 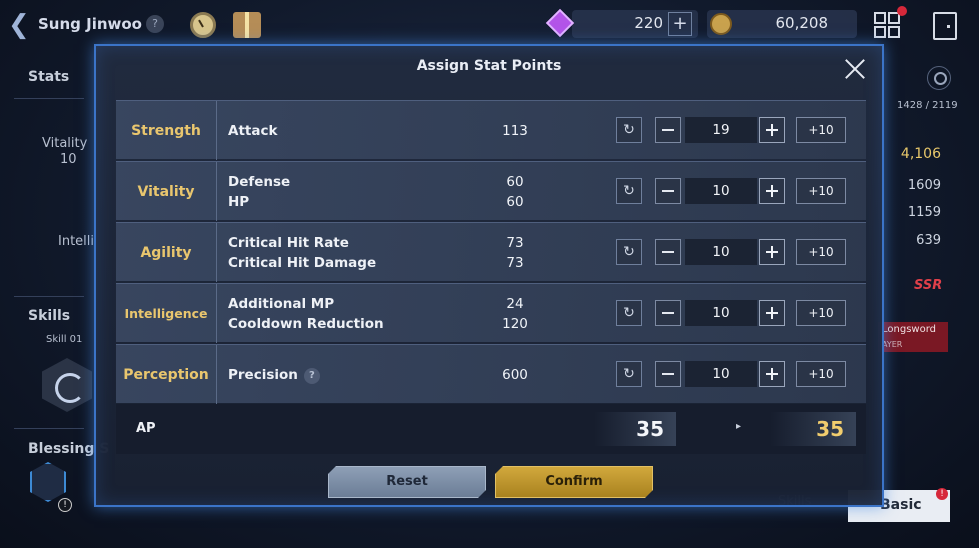 What do you see at coordinates (680, 24) in the screenshot?
I see `add-gems-button: +` at bounding box center [680, 24].